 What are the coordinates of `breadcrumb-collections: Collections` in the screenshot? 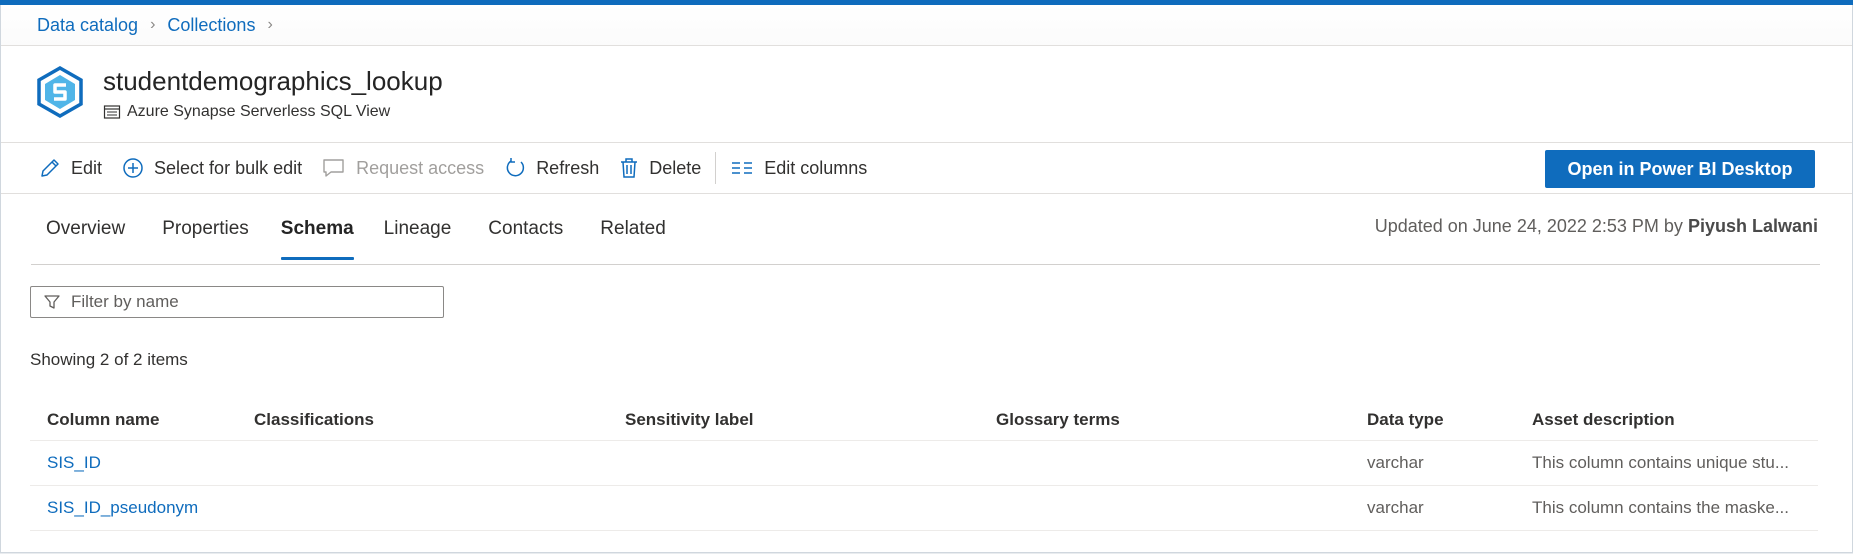 It's located at (211, 25).